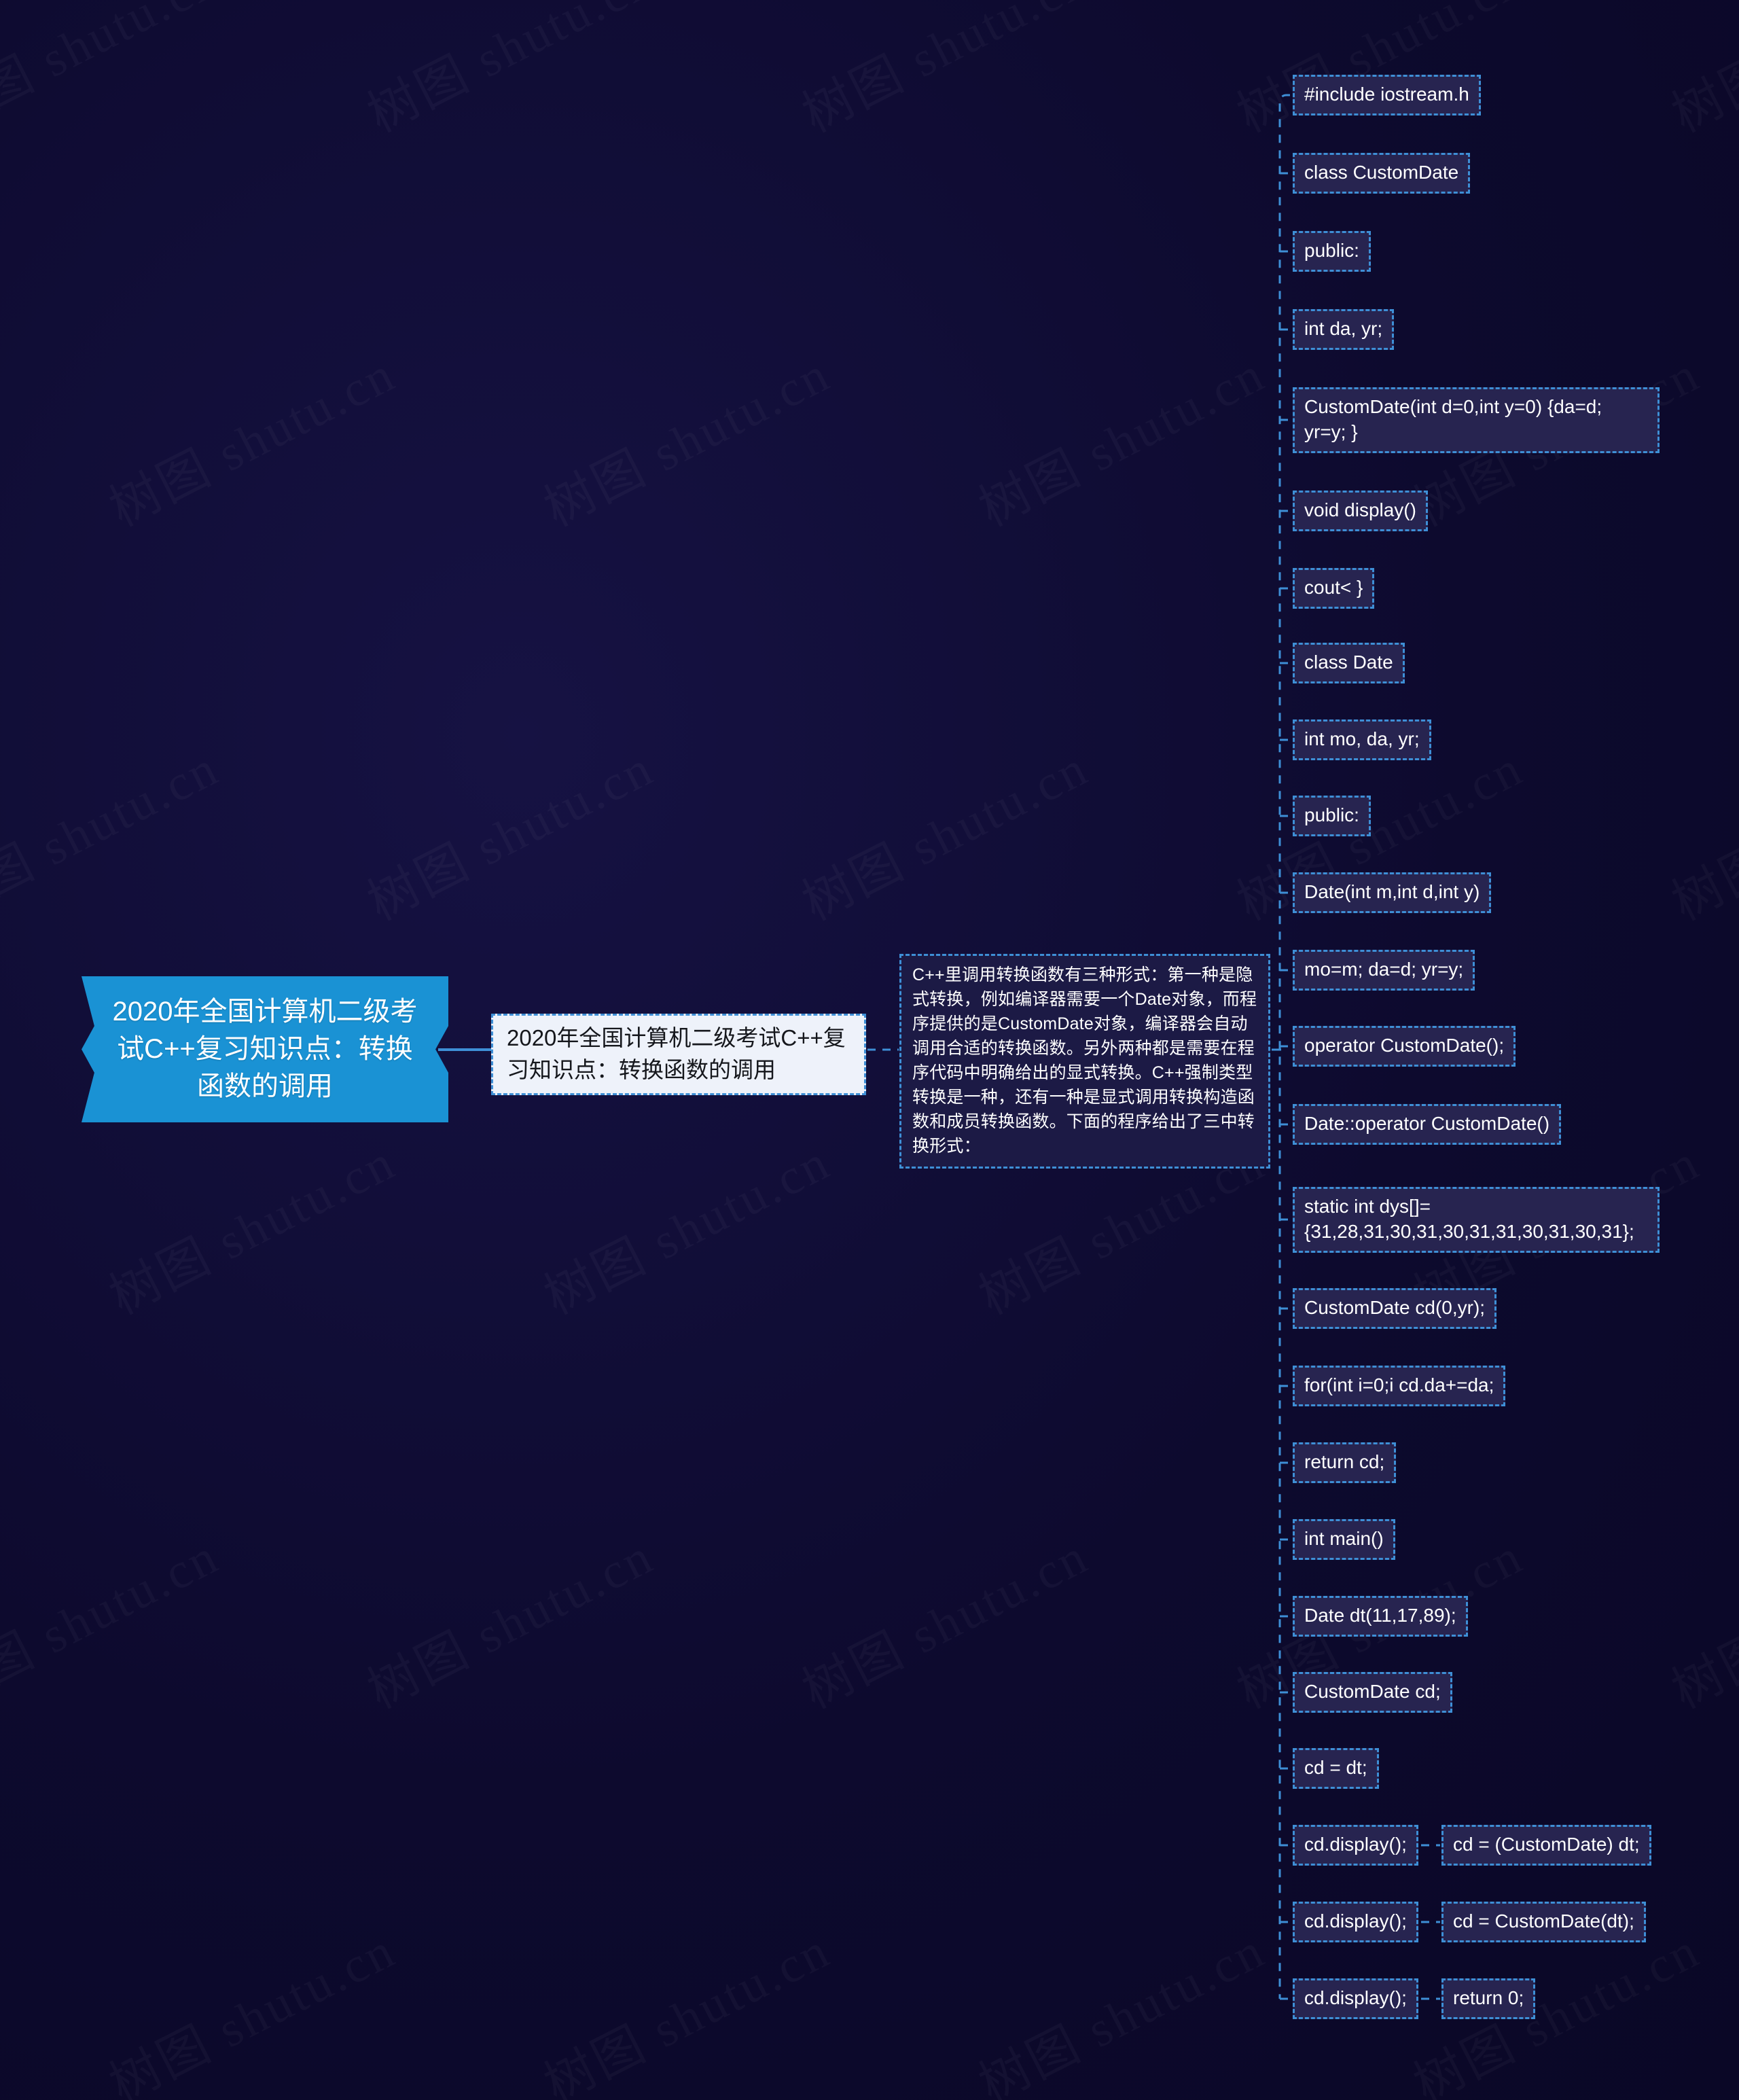  I want to click on code-node-label: #include iostream.h, so click(1387, 94).